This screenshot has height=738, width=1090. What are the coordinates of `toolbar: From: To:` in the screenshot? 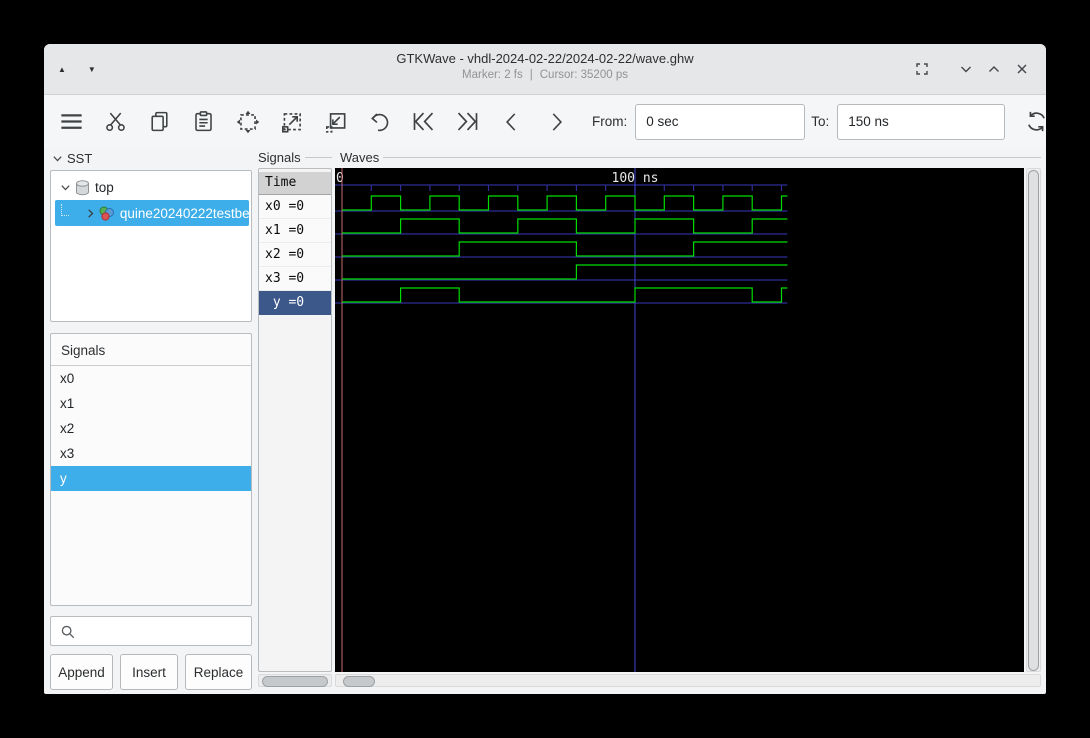 It's located at (545, 121).